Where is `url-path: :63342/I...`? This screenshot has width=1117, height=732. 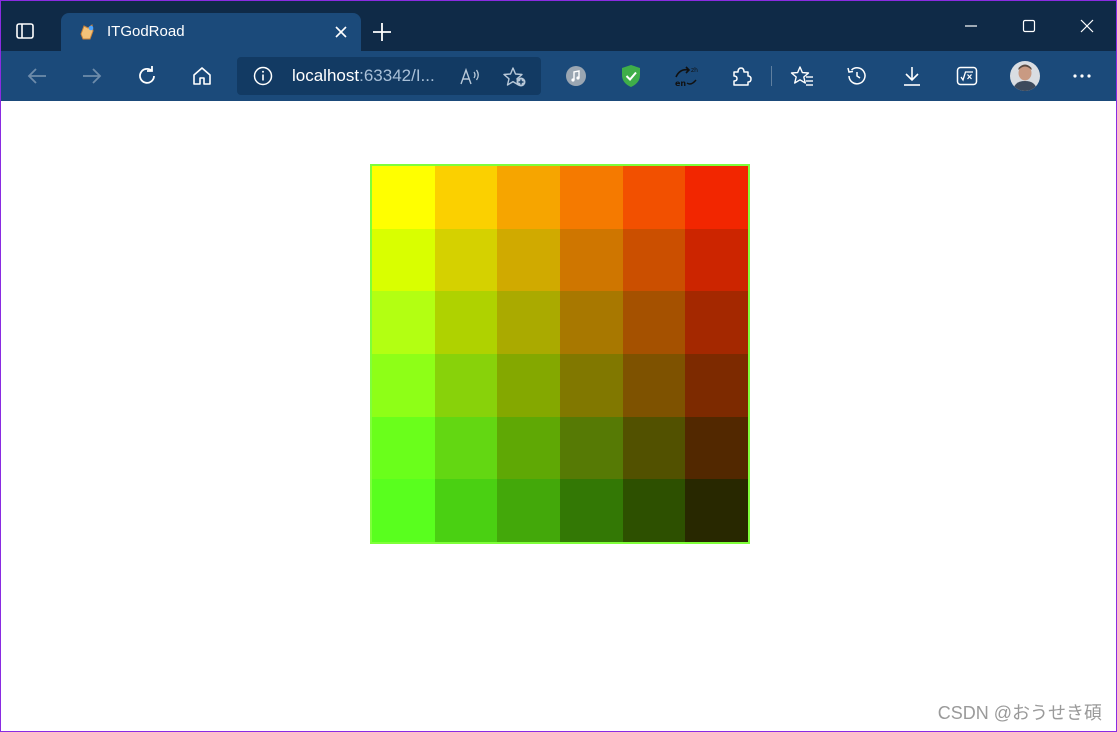
url-path: :63342/I... is located at coordinates (397, 75).